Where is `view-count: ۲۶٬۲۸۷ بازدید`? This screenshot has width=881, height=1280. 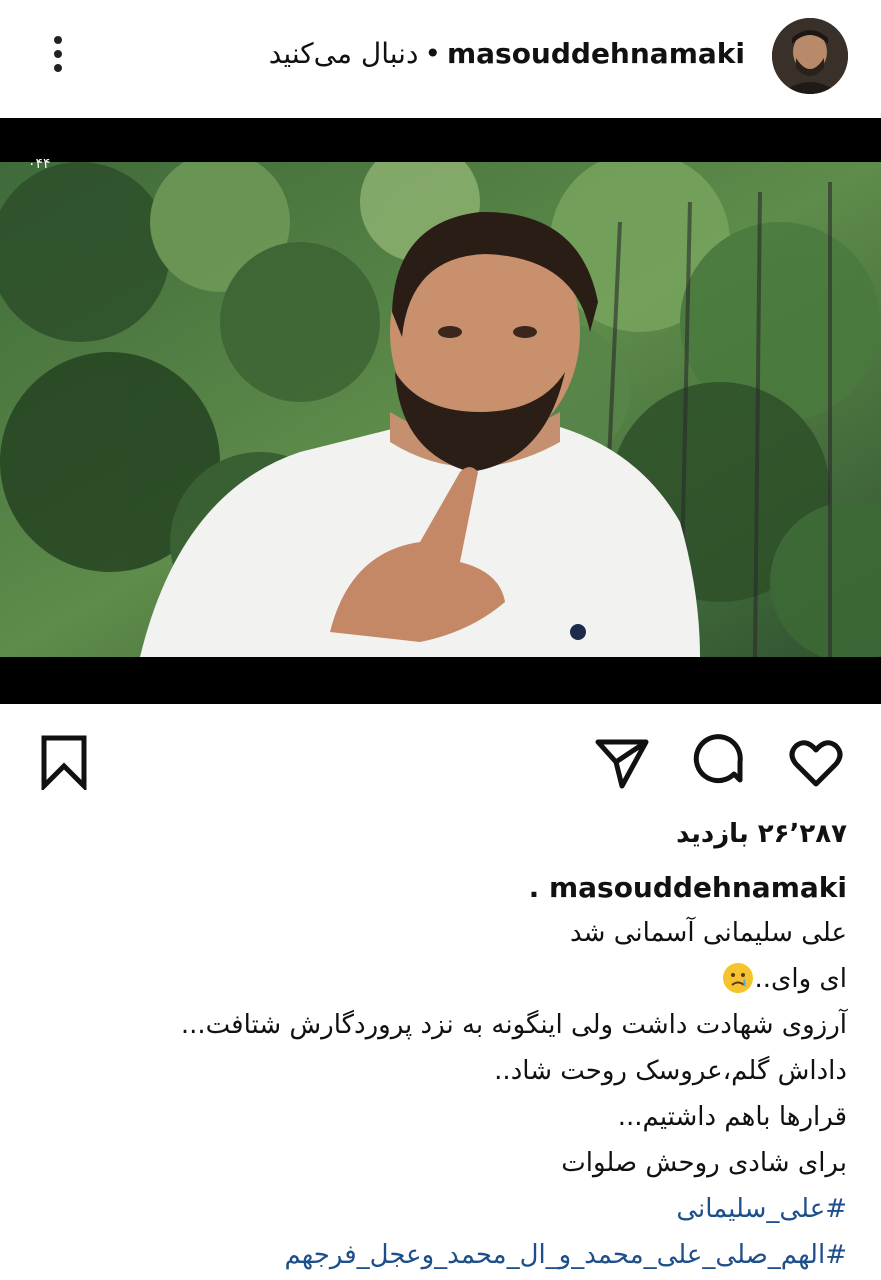 view-count: ۲۶٬۲۸۷ بازدید is located at coordinates (761, 834).